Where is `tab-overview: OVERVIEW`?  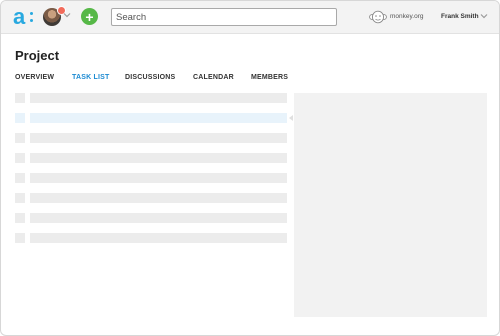 tab-overview: OVERVIEW is located at coordinates (34, 77).